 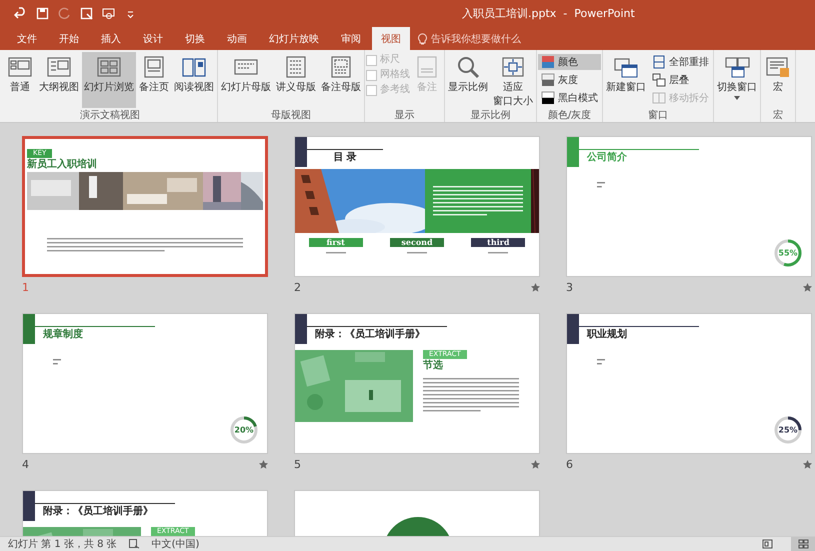 I want to click on ribbon-button: 大纲视图, so click(x=59, y=80).